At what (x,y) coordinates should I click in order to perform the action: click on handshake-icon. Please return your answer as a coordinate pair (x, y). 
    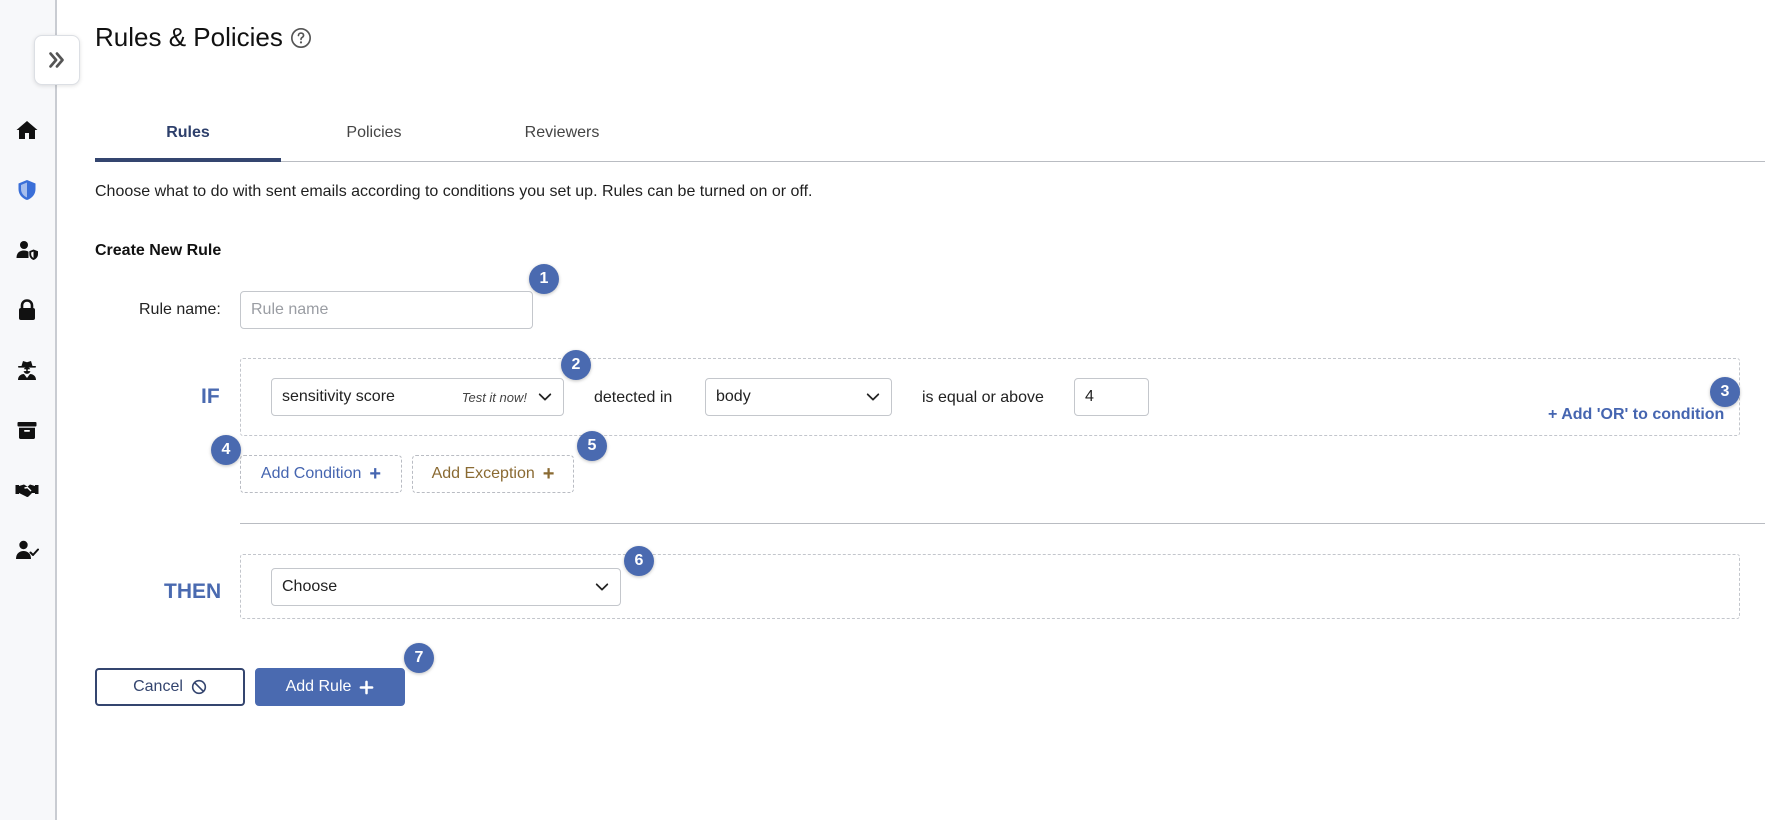
    Looking at the image, I should click on (27, 491).